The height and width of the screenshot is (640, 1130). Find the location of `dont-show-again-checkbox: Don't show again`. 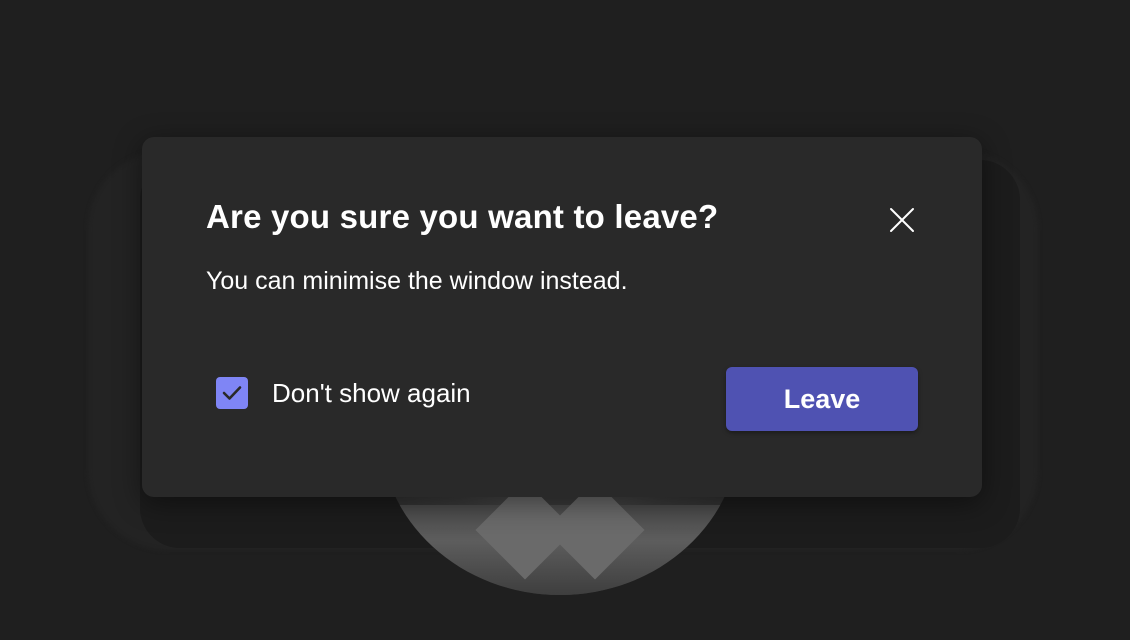

dont-show-again-checkbox: Don't show again is located at coordinates (343, 393).